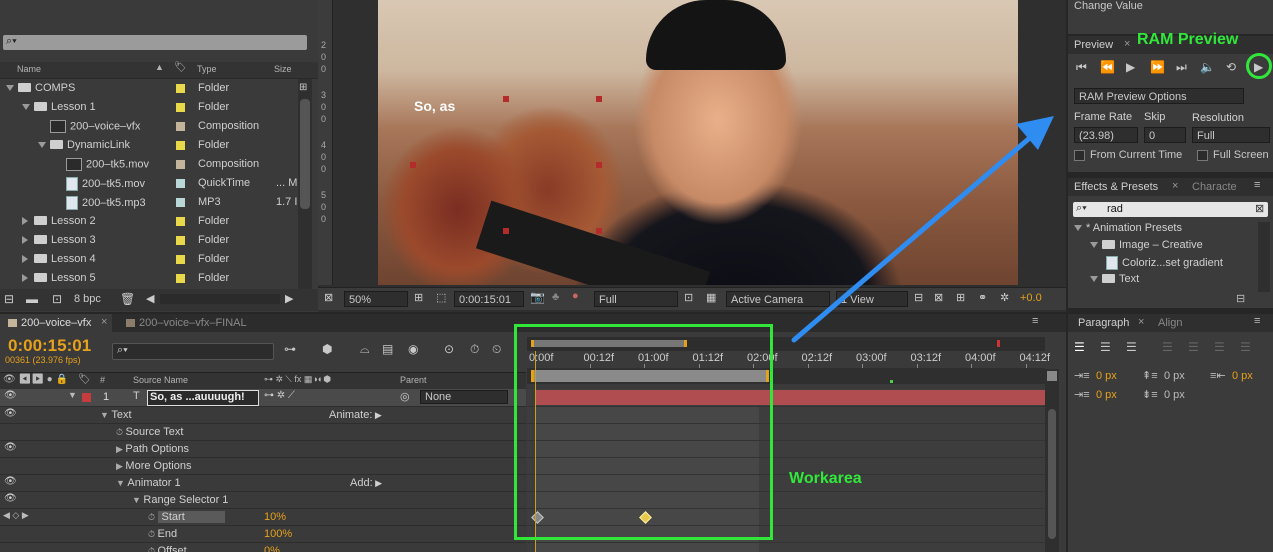  Describe the element at coordinates (1106, 395) in the screenshot. I see `first-line-indent-value: 0 px` at that location.